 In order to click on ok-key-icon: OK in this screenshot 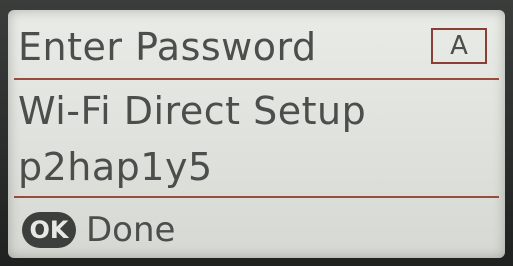, I will do `click(49, 230)`.